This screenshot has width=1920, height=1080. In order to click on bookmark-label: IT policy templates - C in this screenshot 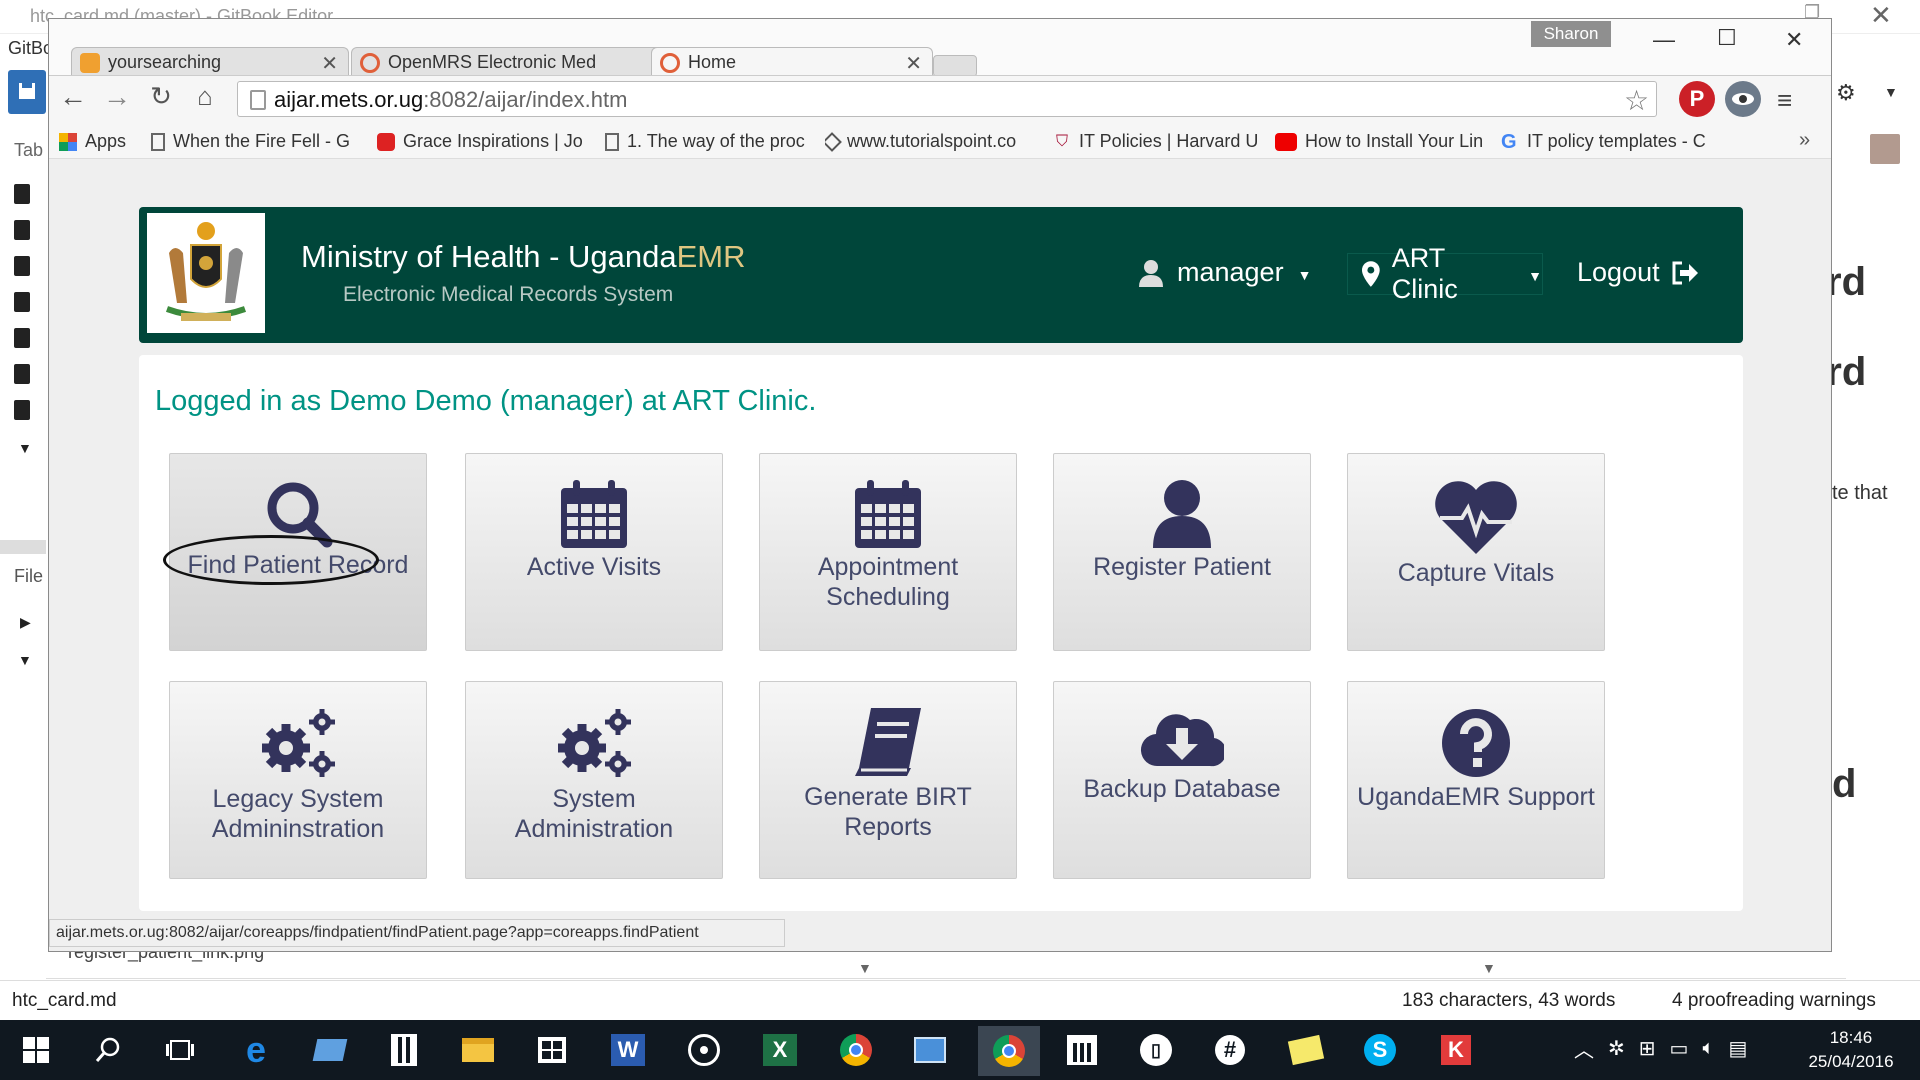, I will do `click(1616, 141)`.